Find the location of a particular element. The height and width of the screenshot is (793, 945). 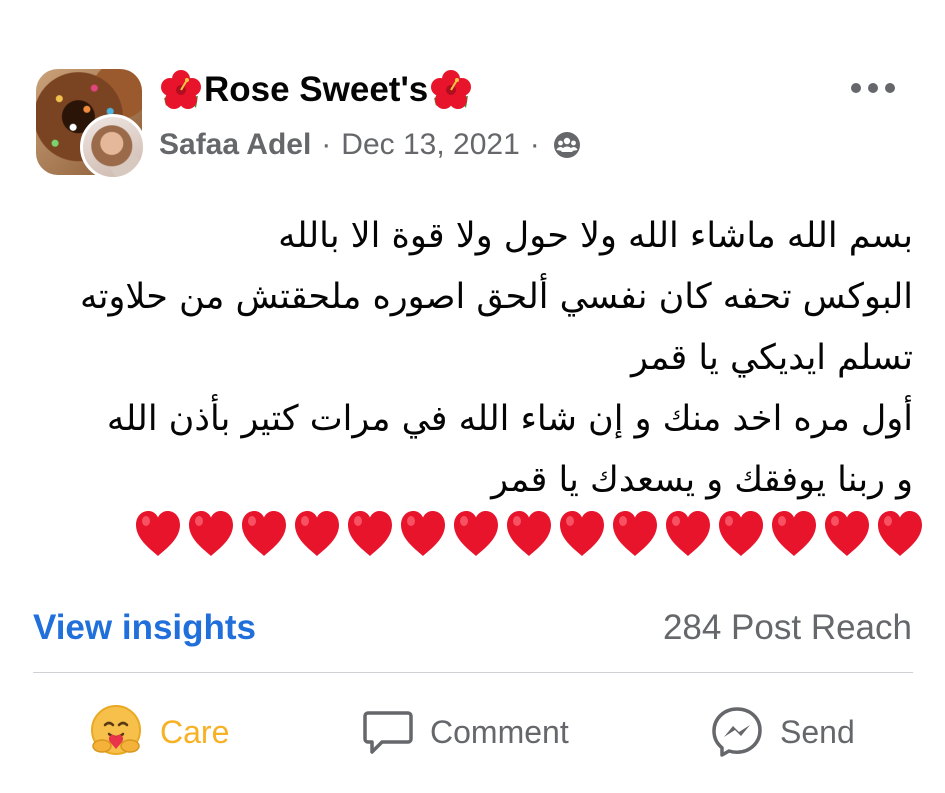

heart-emoji-row is located at coordinates (529, 536).